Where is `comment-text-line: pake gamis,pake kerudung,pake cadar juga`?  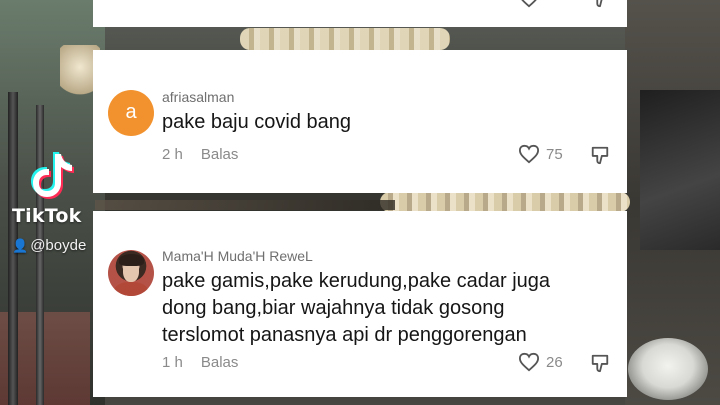
comment-text-line: pake gamis,pake kerudung,pake cadar juga is located at coordinates (356, 281).